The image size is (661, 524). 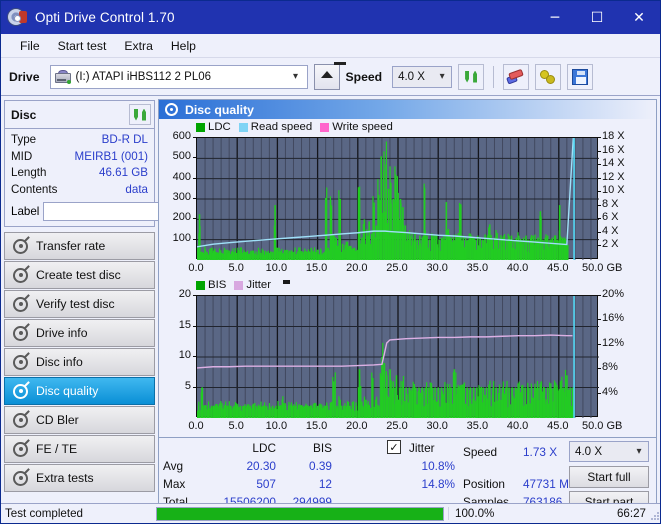 I want to click on sidebar-item-disc-info: Disc info, so click(x=79, y=362).